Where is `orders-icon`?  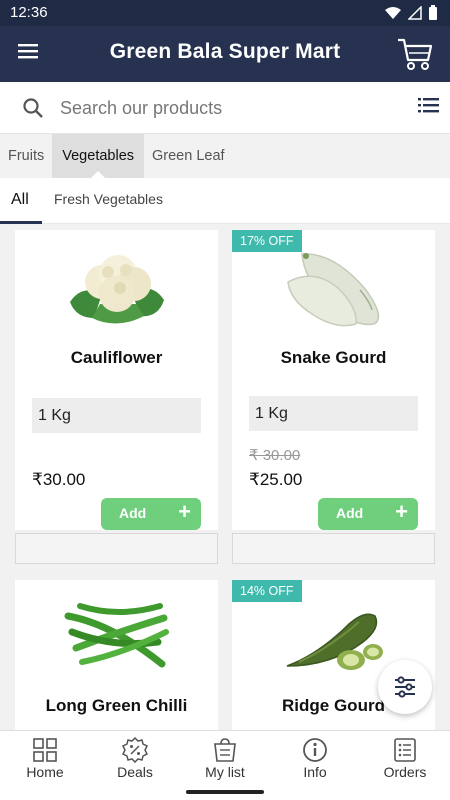 orders-icon is located at coordinates (405, 750).